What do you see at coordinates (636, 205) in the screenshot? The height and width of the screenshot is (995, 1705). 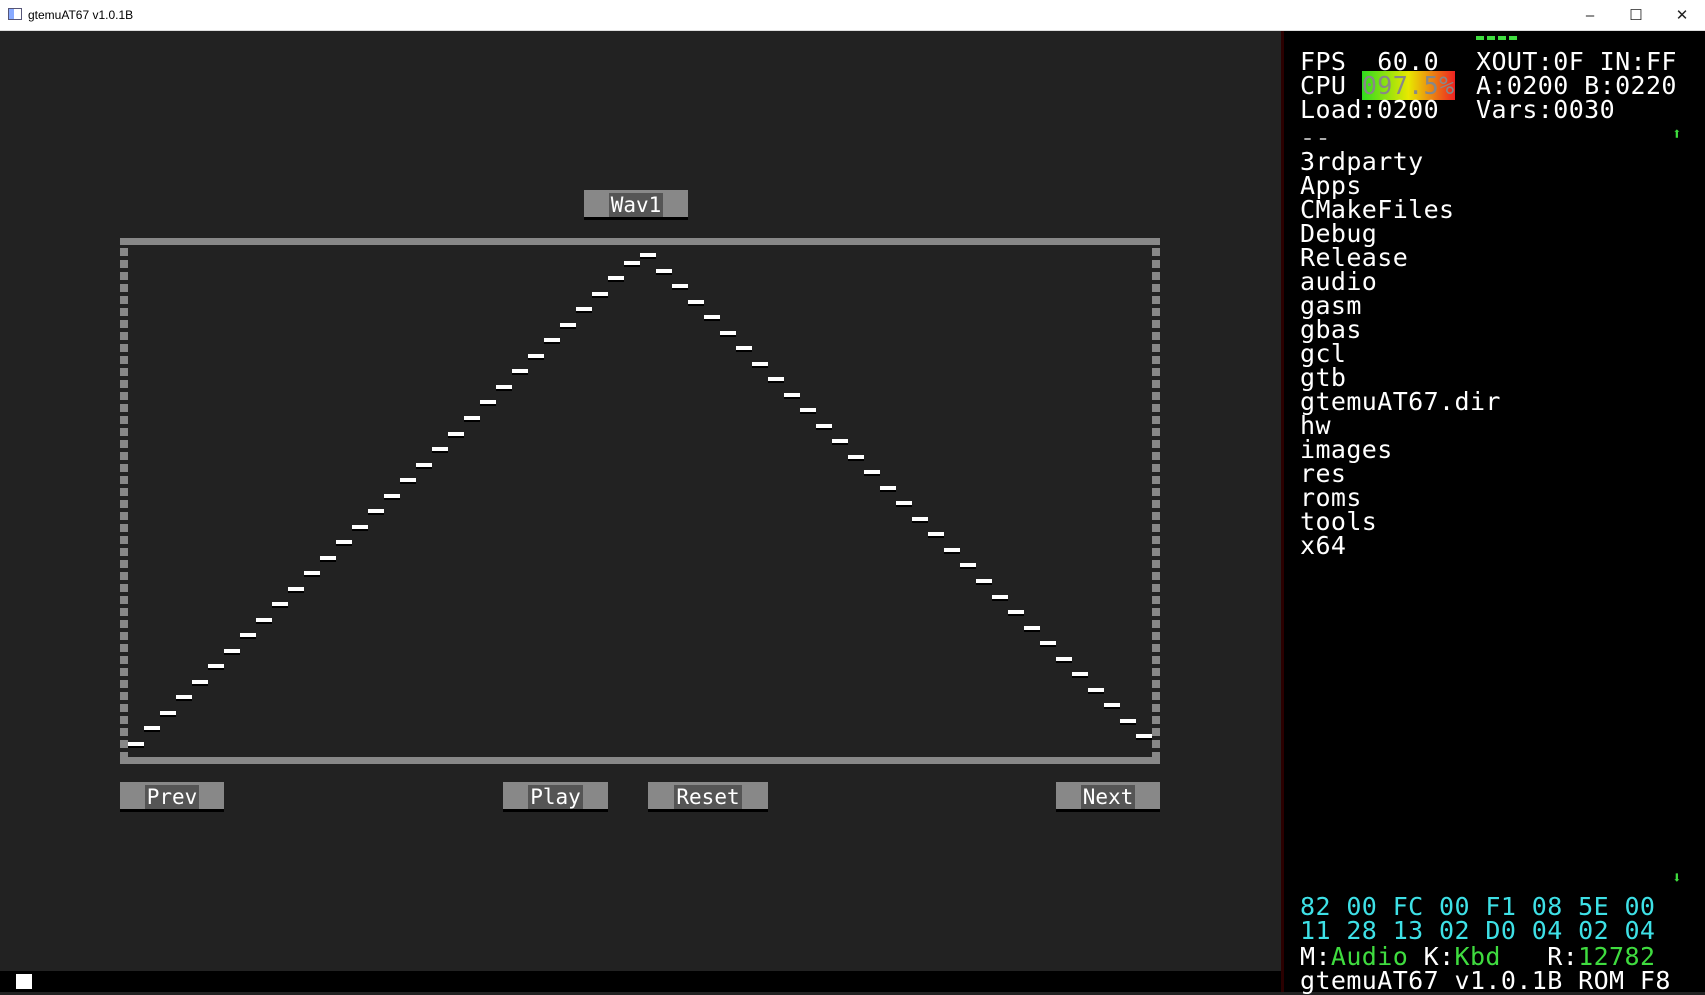 I see `waveform-select-button: Wav1` at bounding box center [636, 205].